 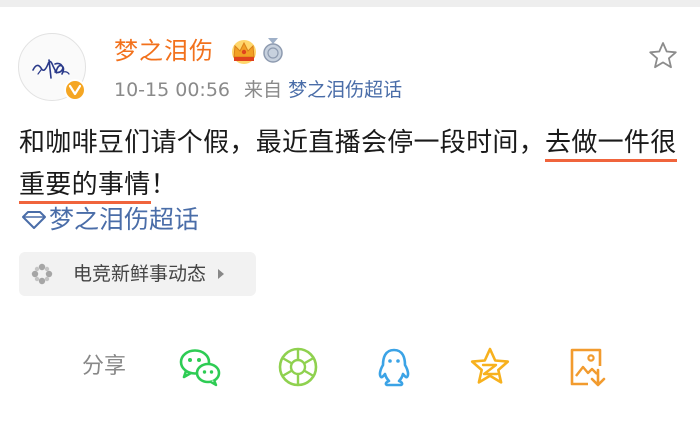 What do you see at coordinates (42, 274) in the screenshot?
I see `pinwheel-icon` at bounding box center [42, 274].